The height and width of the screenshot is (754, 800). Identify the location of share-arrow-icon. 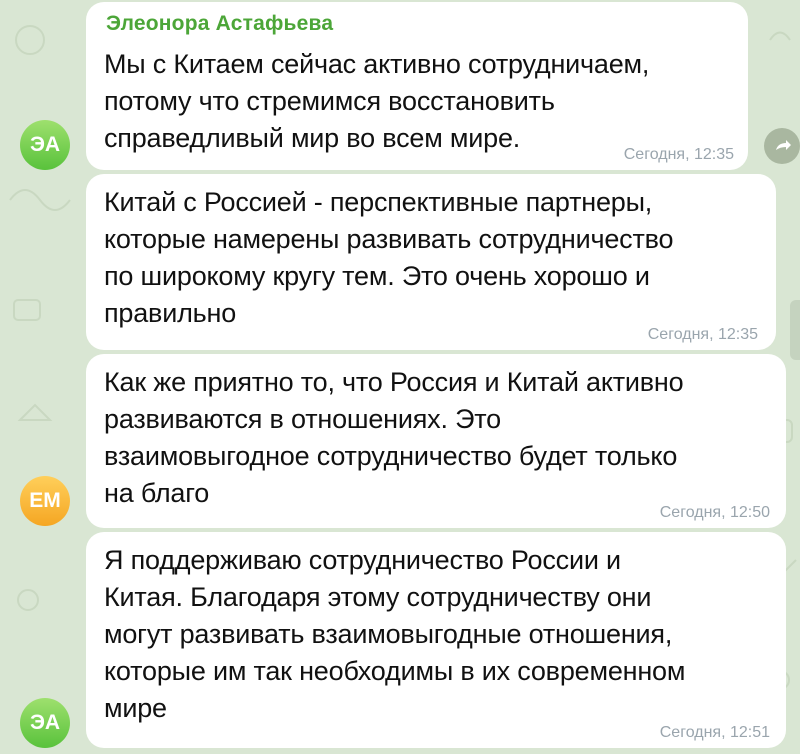
(783, 145).